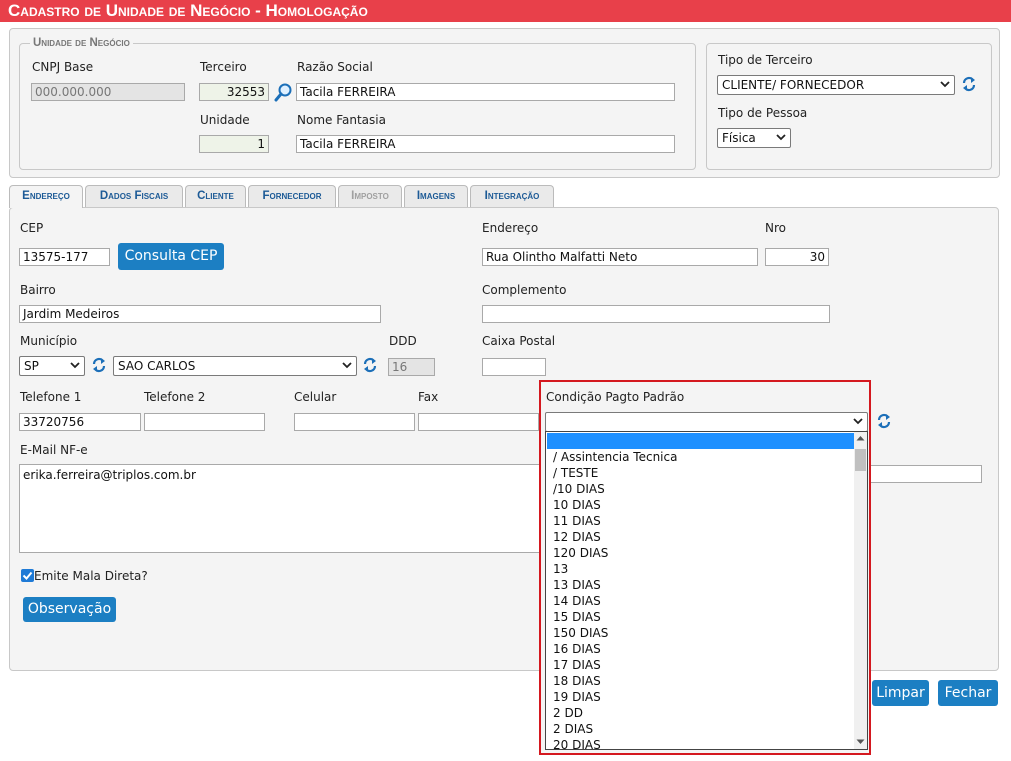 This screenshot has width=1011, height=761. I want to click on tab-imagens: Imagens, so click(436, 196).